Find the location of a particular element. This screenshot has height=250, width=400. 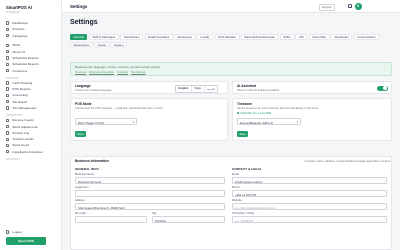

sidebar-item-label: Tax Management is located at coordinates (24, 108).